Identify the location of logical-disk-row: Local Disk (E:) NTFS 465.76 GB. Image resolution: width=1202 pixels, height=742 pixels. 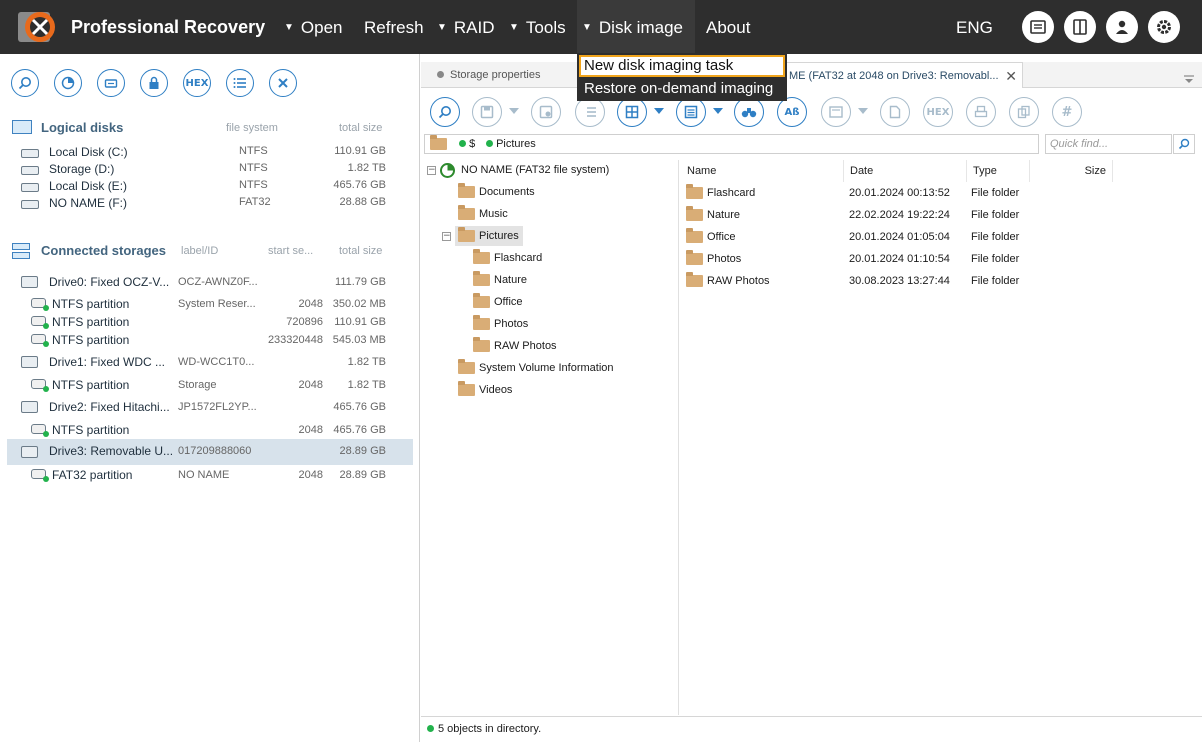
(210, 188).